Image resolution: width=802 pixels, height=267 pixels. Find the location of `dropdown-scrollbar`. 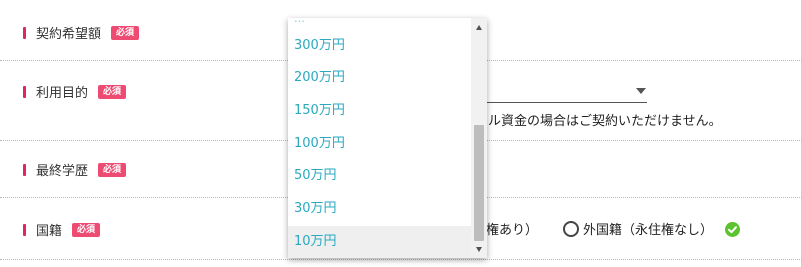

dropdown-scrollbar is located at coordinates (479, 138).